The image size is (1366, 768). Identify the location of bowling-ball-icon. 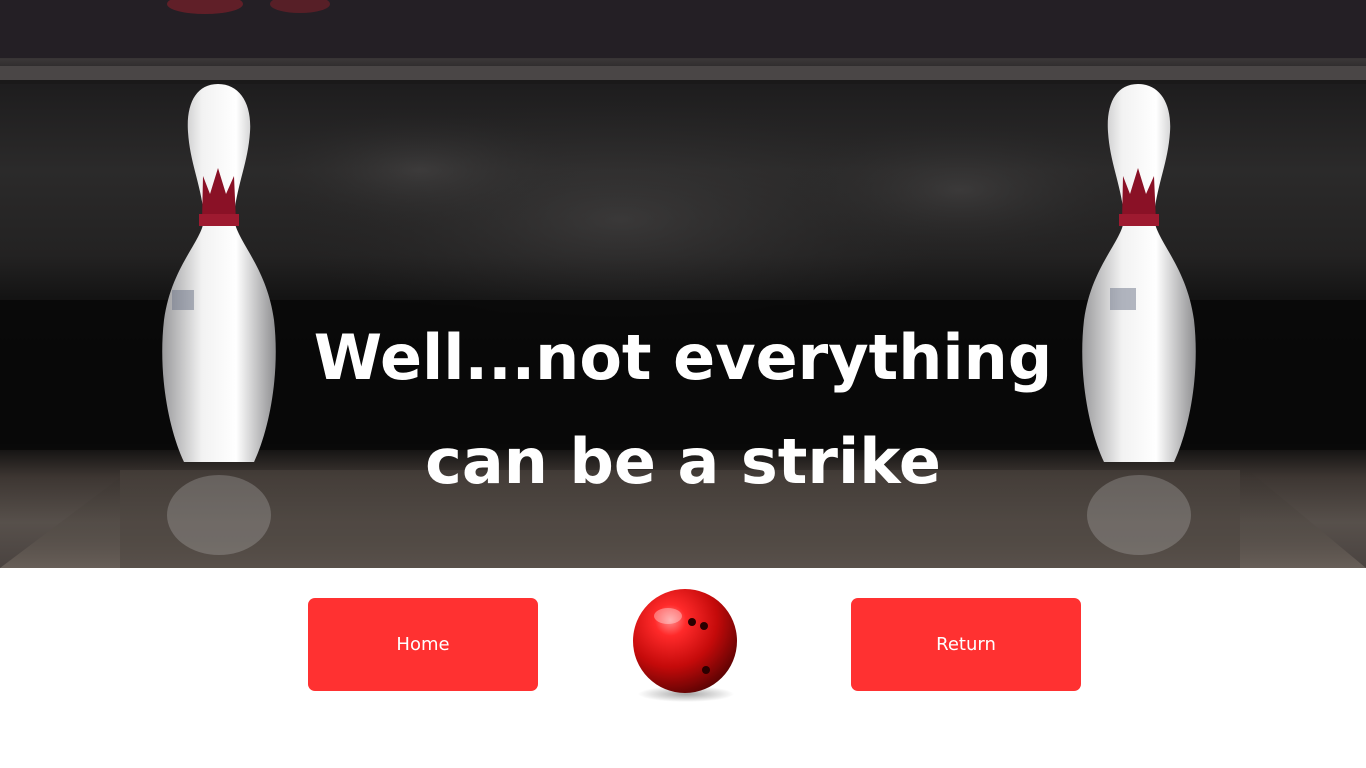
(685, 645).